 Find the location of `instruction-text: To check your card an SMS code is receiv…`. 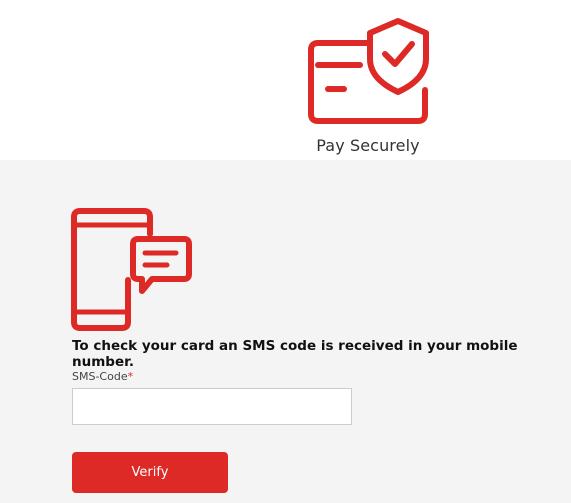

instruction-text: To check your card an SMS code is receiv… is located at coordinates (295, 354).